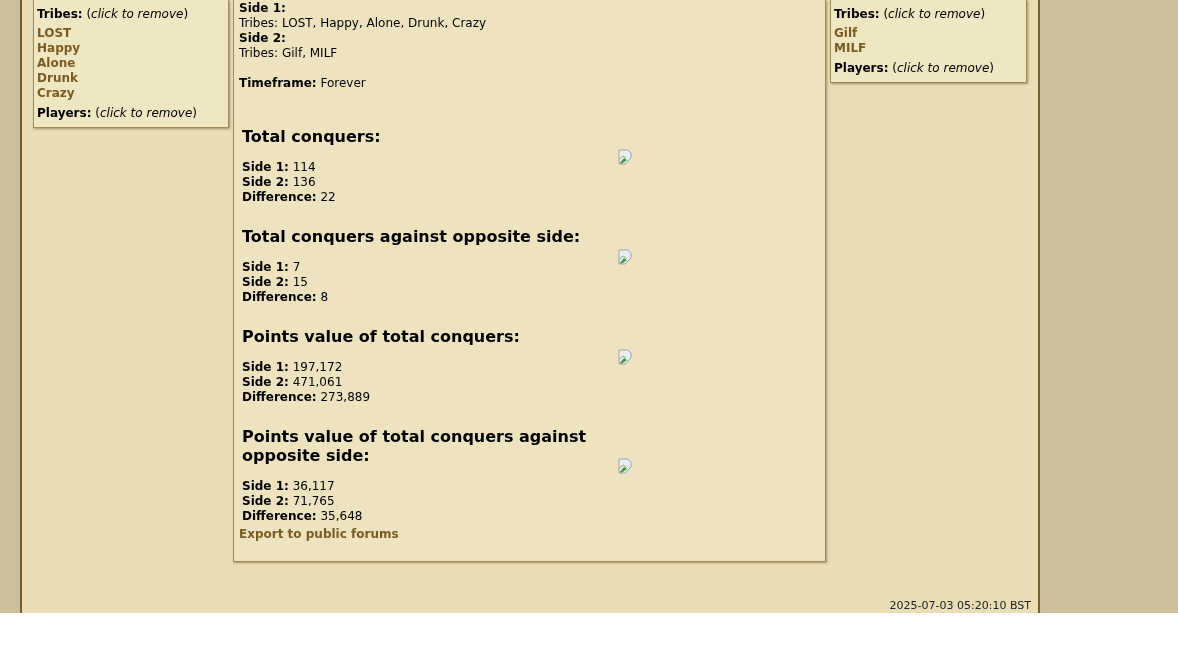  What do you see at coordinates (846, 33) in the screenshot?
I see `tribe-link: Gilf` at bounding box center [846, 33].